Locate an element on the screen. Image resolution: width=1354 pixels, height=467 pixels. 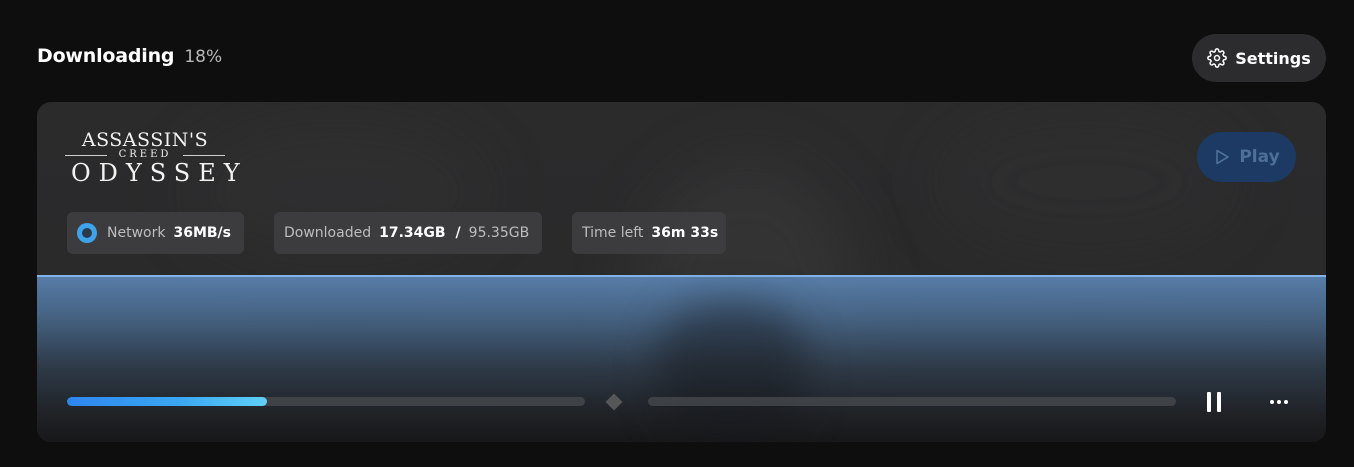
play-label: Play is located at coordinates (1259, 157).